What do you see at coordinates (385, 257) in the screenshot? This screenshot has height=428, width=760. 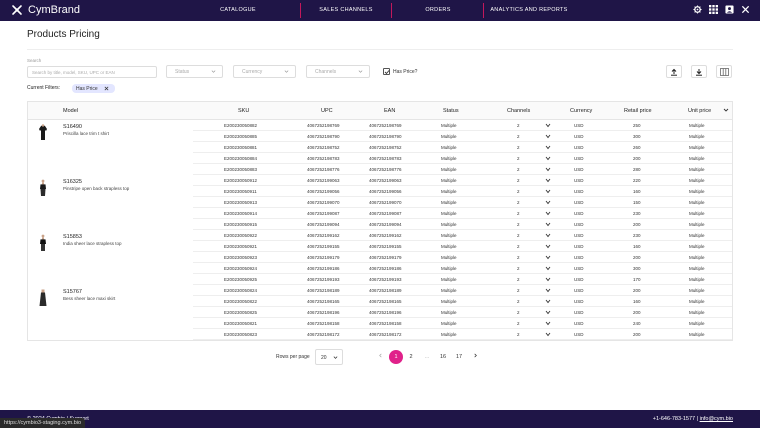 I see `ean-cell: 4067252199179` at bounding box center [385, 257].